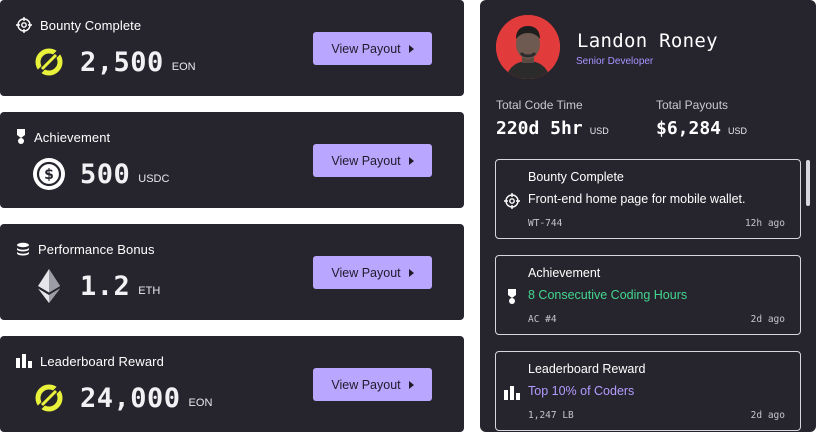 Image resolution: width=816 pixels, height=432 pixels. I want to click on feed-item-desc: Top 10% of Coders, so click(581, 391).